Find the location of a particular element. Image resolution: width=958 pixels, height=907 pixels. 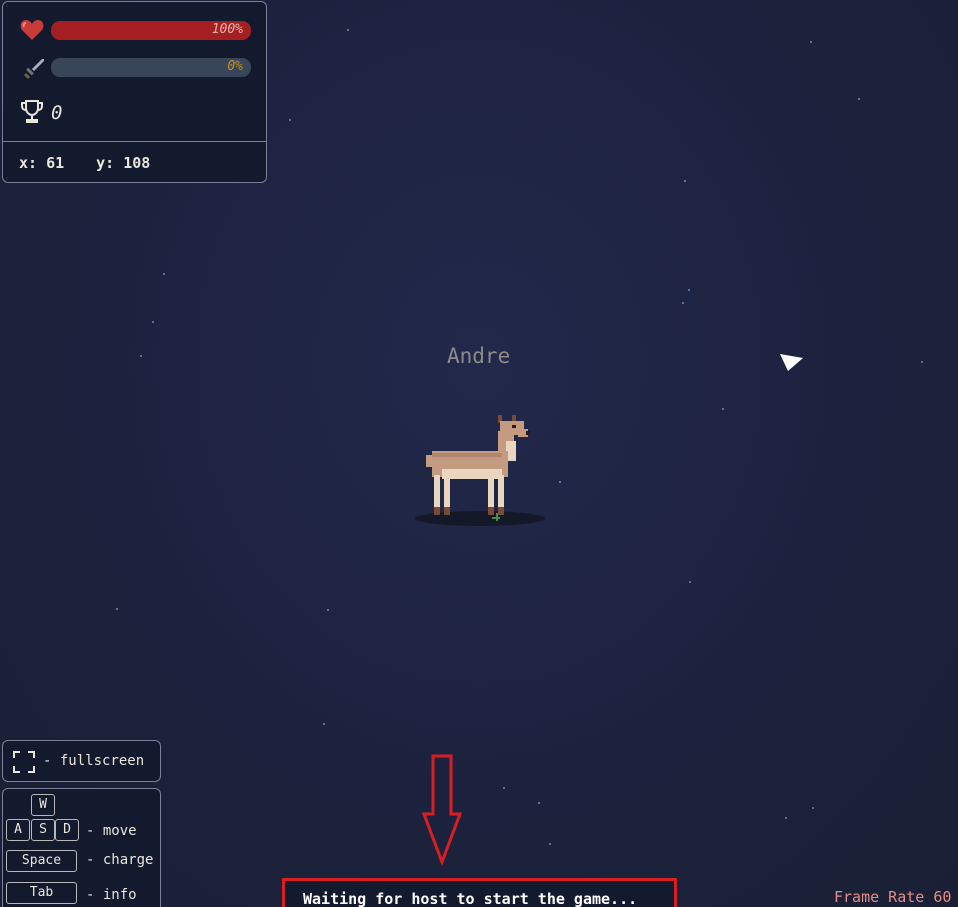

charge-bar: 0% is located at coordinates (151, 67).